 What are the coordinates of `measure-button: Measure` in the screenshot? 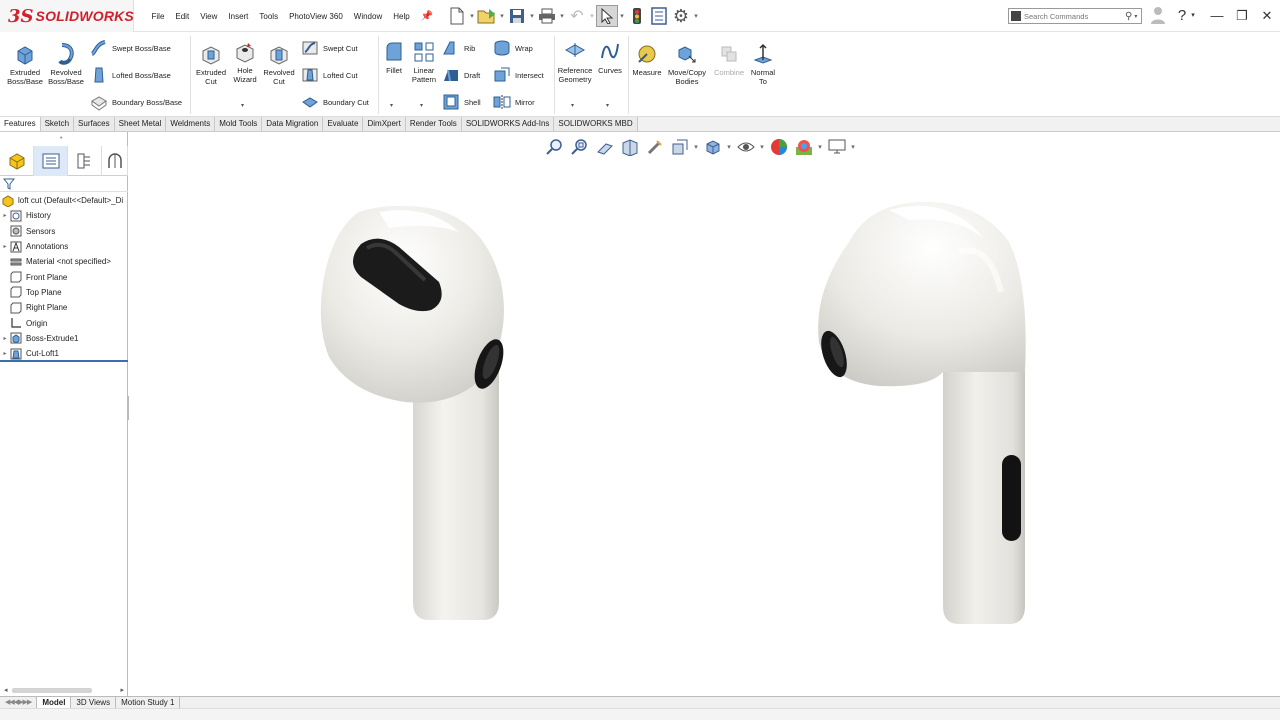 It's located at (647, 59).